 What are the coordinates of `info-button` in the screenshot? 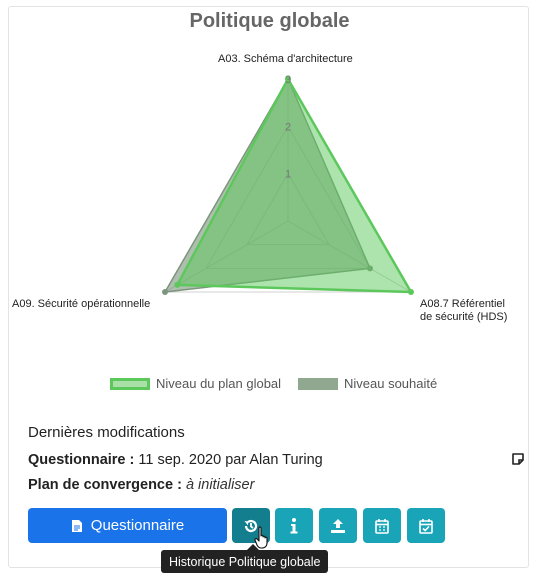 It's located at (294, 525).